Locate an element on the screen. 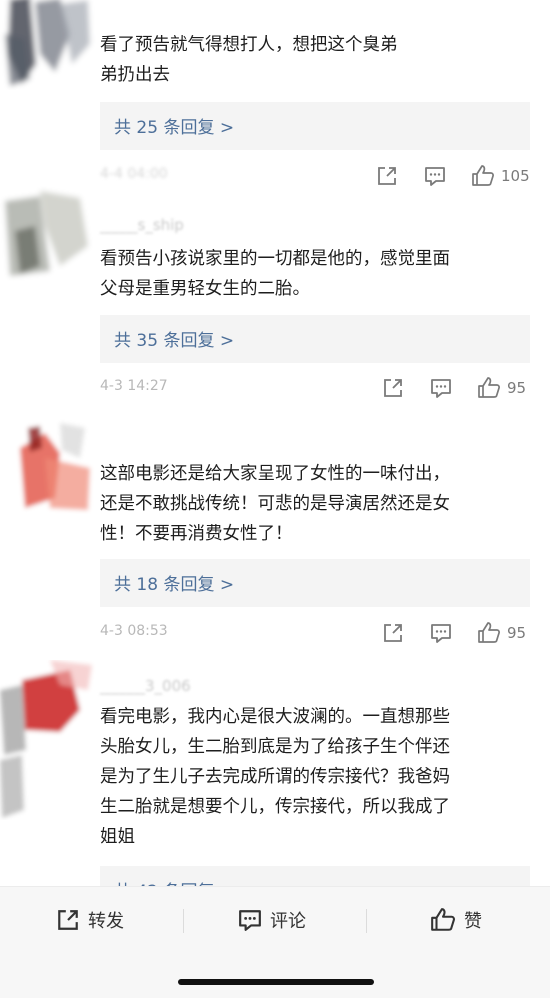 Image resolution: width=550 pixels, height=998 pixels. comment-action-label: 评论 is located at coordinates (288, 921).